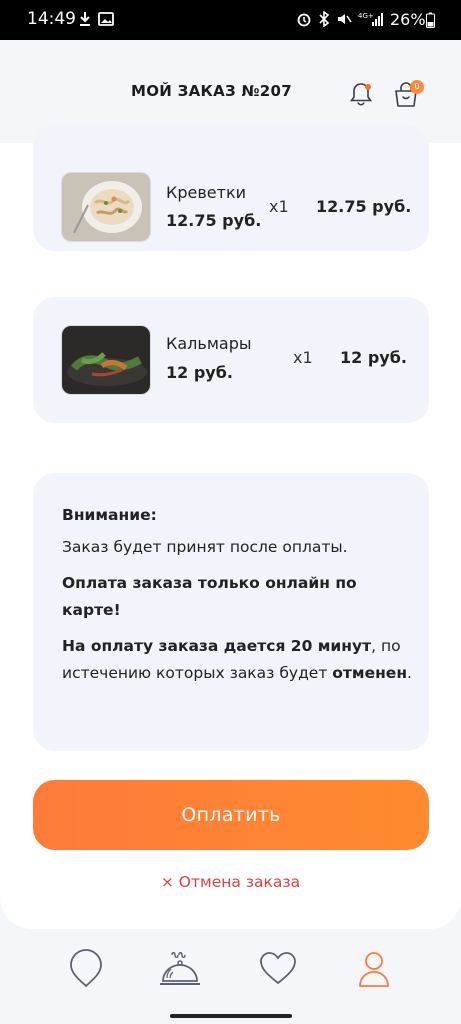 Image resolution: width=461 pixels, height=1024 pixels. Describe the element at coordinates (364, 206) in the screenshot. I see `item-total: 12.75 руб.` at that location.